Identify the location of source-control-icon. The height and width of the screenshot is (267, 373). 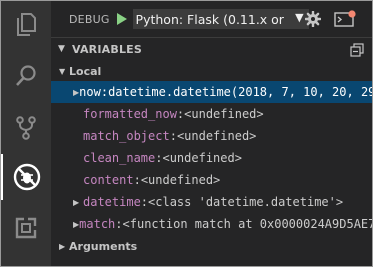
(26, 128).